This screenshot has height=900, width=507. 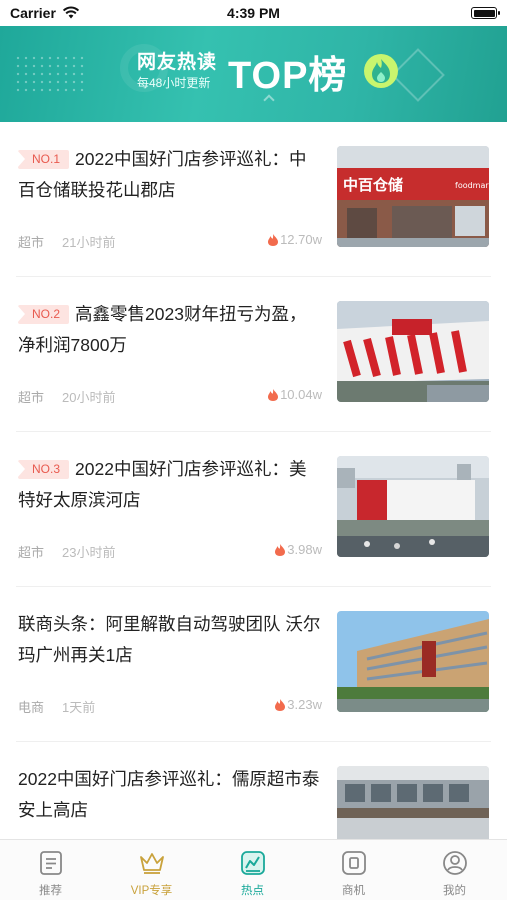 What do you see at coordinates (50, 891) in the screenshot?
I see `tab-label: 推荐` at bounding box center [50, 891].